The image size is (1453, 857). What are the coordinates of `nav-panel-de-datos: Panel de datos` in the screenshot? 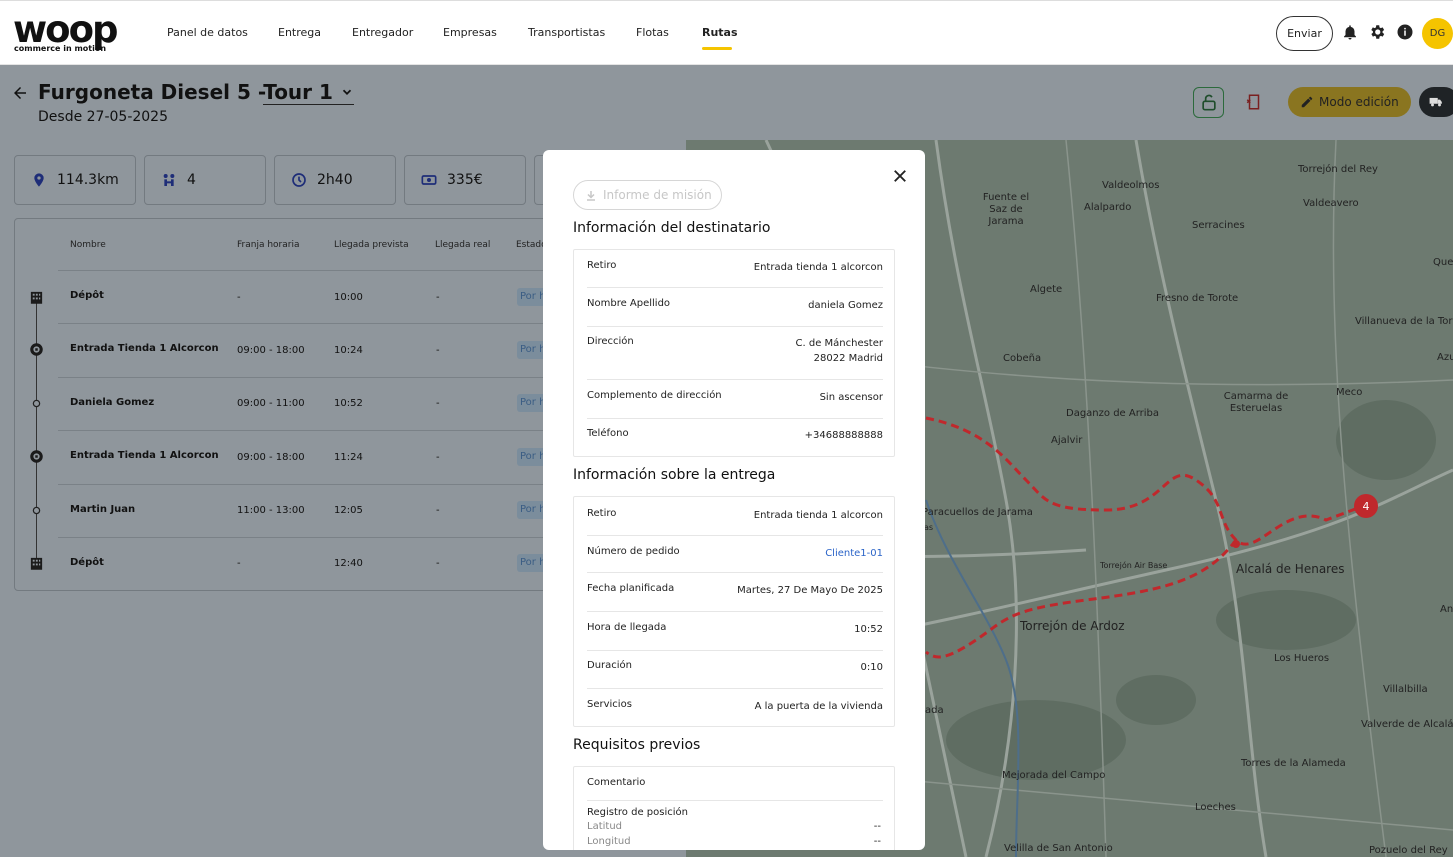 It's located at (207, 32).